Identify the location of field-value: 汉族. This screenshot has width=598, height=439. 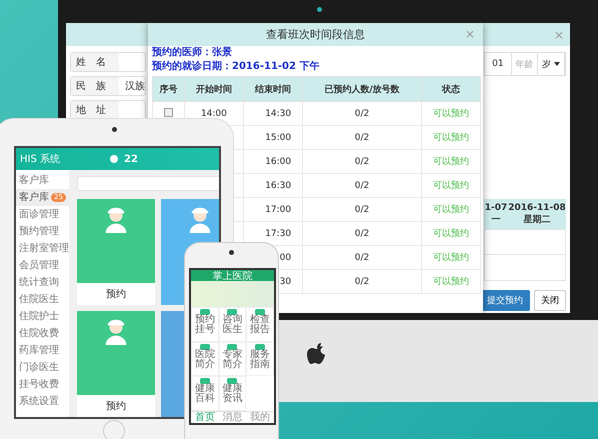
(134, 86).